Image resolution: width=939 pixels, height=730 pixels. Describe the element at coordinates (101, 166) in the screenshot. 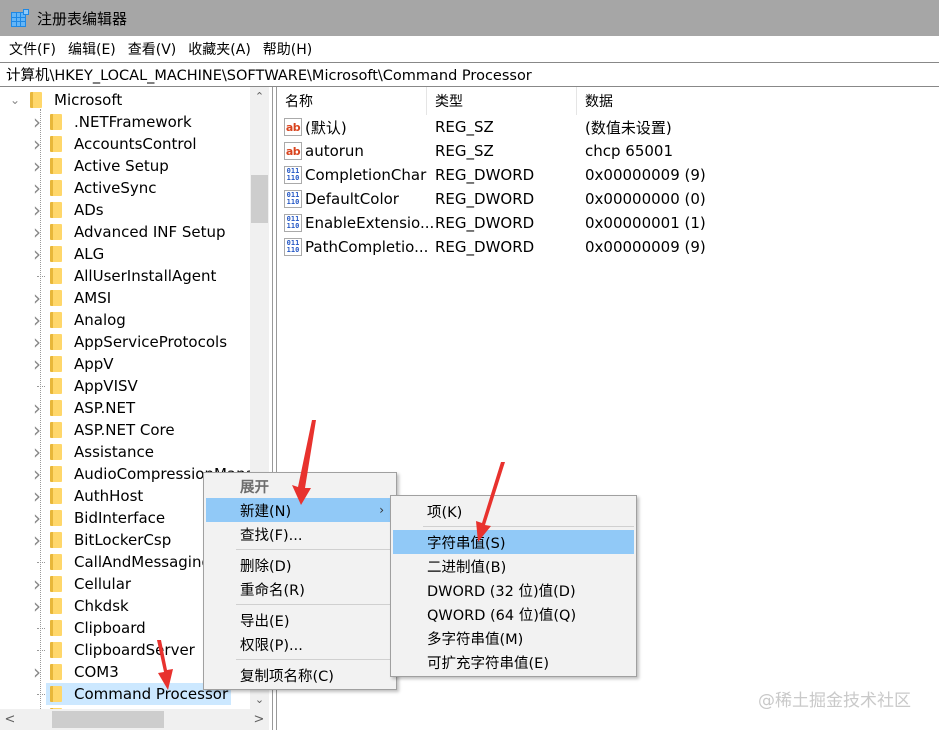

I see `tree-item: › Active Setup` at that location.